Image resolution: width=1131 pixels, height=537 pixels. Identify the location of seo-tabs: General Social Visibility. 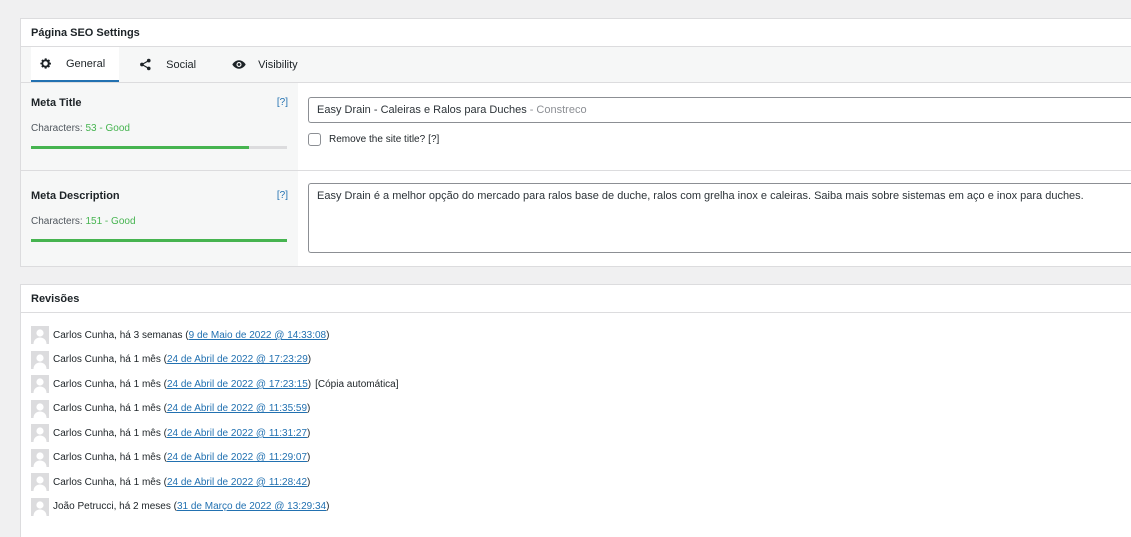
(576, 65).